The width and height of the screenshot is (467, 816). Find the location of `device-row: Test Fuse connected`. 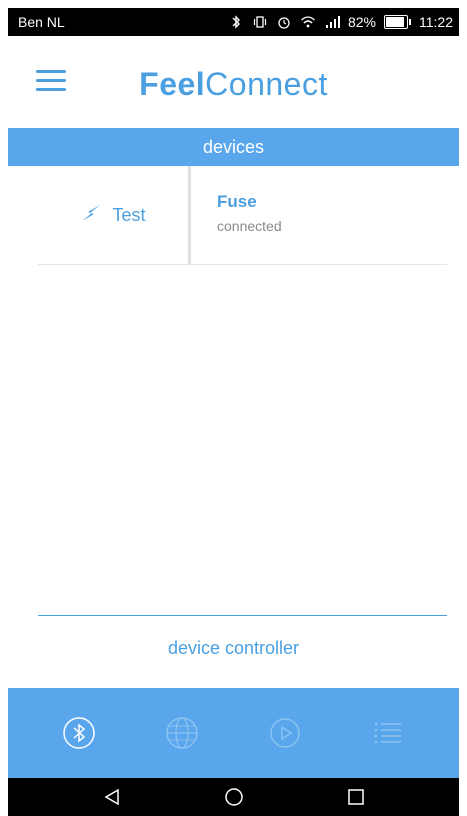

device-row: Test Fuse connected is located at coordinates (242, 215).